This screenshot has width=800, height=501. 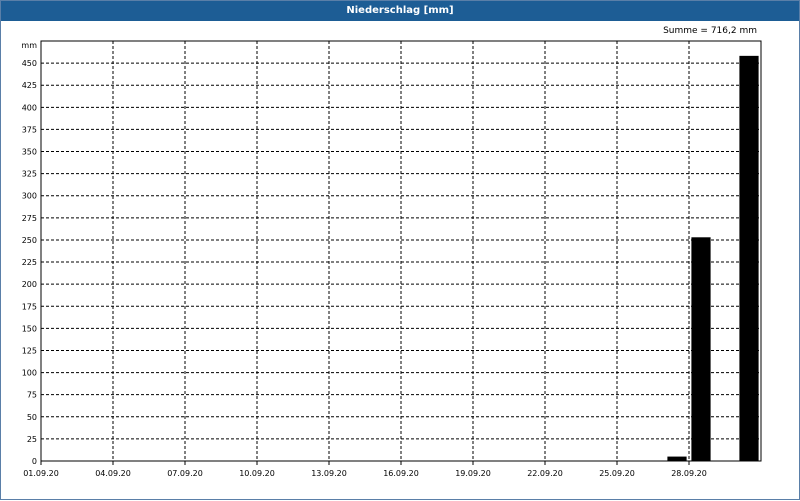 What do you see at coordinates (29, 152) in the screenshot?
I see `y-tick-label: 350` at bounding box center [29, 152].